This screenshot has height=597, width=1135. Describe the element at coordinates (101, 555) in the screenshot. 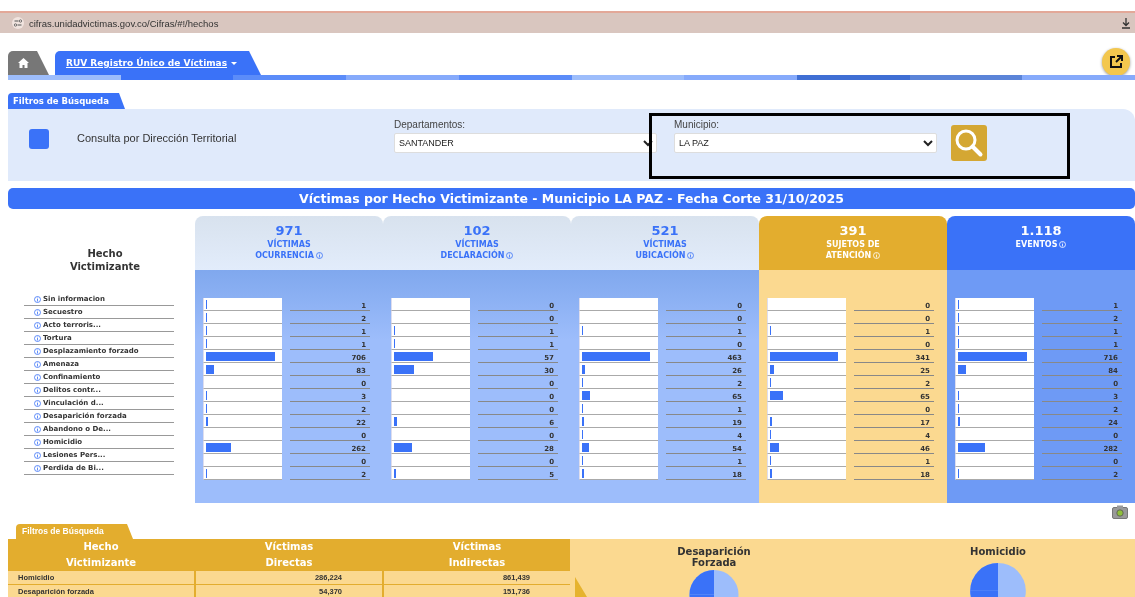

I see `column-header: Hecho Victimizante` at that location.